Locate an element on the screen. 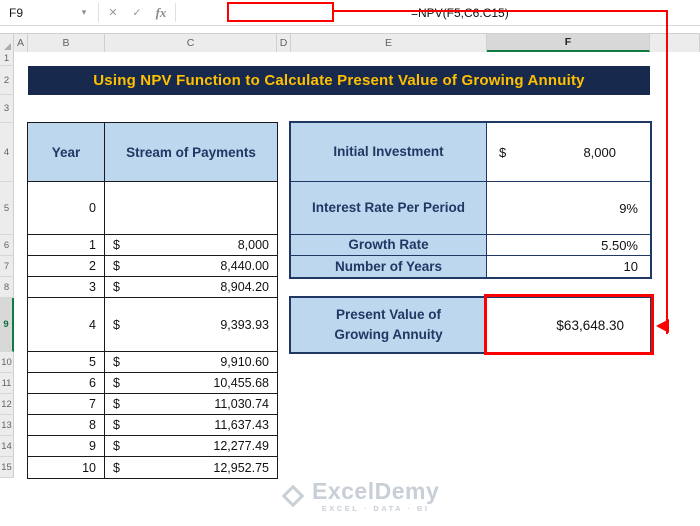 This screenshot has width=700, height=526. name-box-value: F9 is located at coordinates (16, 12).